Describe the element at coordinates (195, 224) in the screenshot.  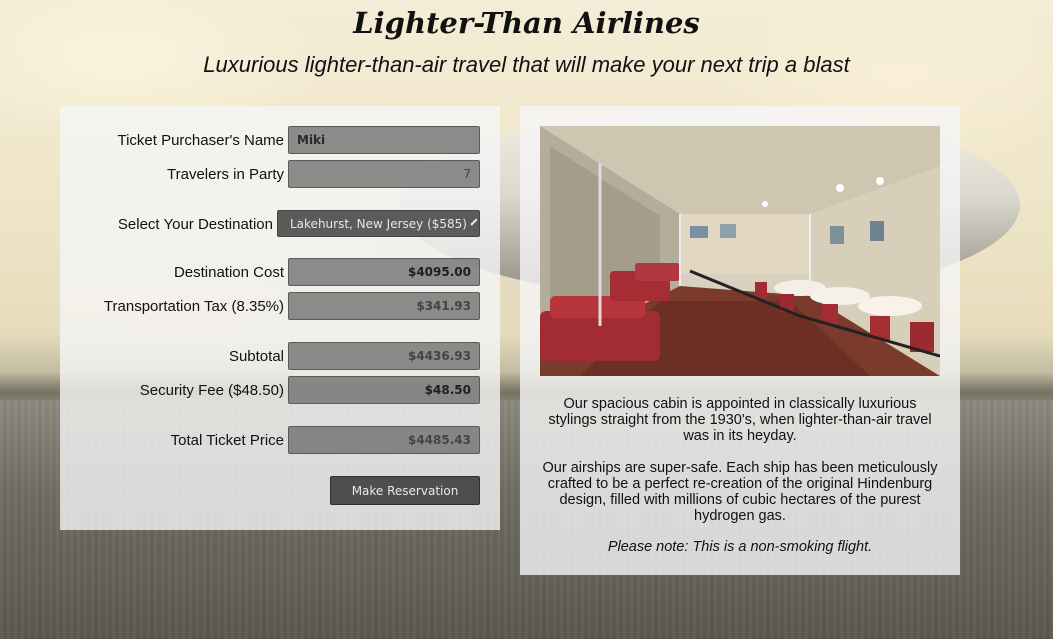
I see `destination-label: Select Your Destination` at that location.